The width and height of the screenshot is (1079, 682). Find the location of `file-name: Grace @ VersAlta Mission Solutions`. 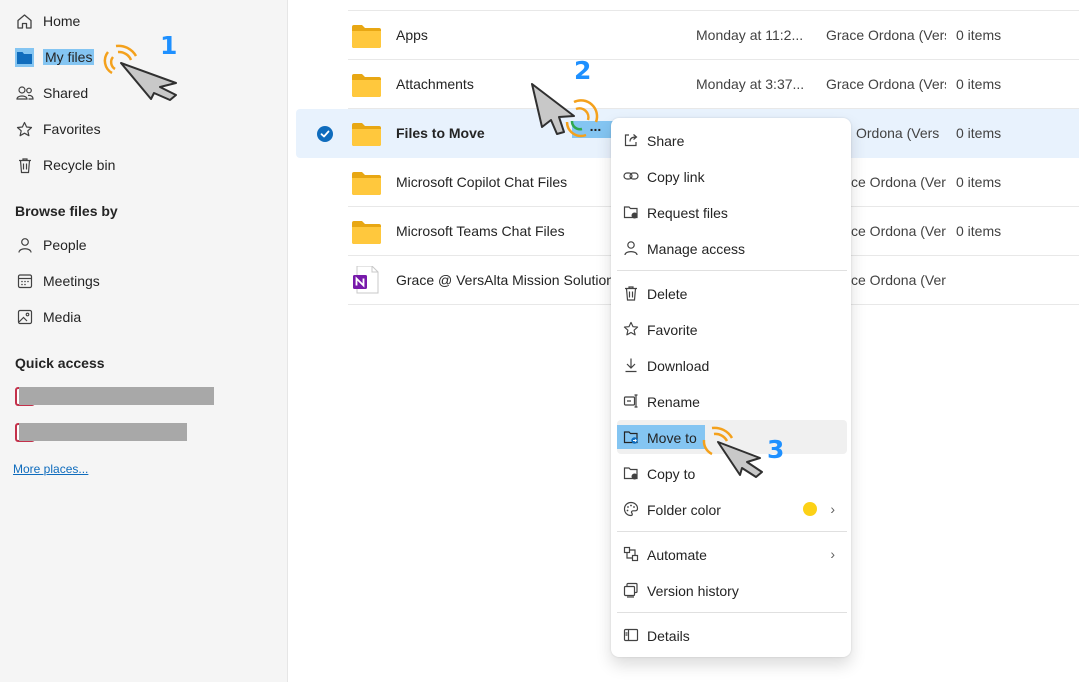

file-name: Grace @ VersAlta Mission Solutions is located at coordinates (504, 280).